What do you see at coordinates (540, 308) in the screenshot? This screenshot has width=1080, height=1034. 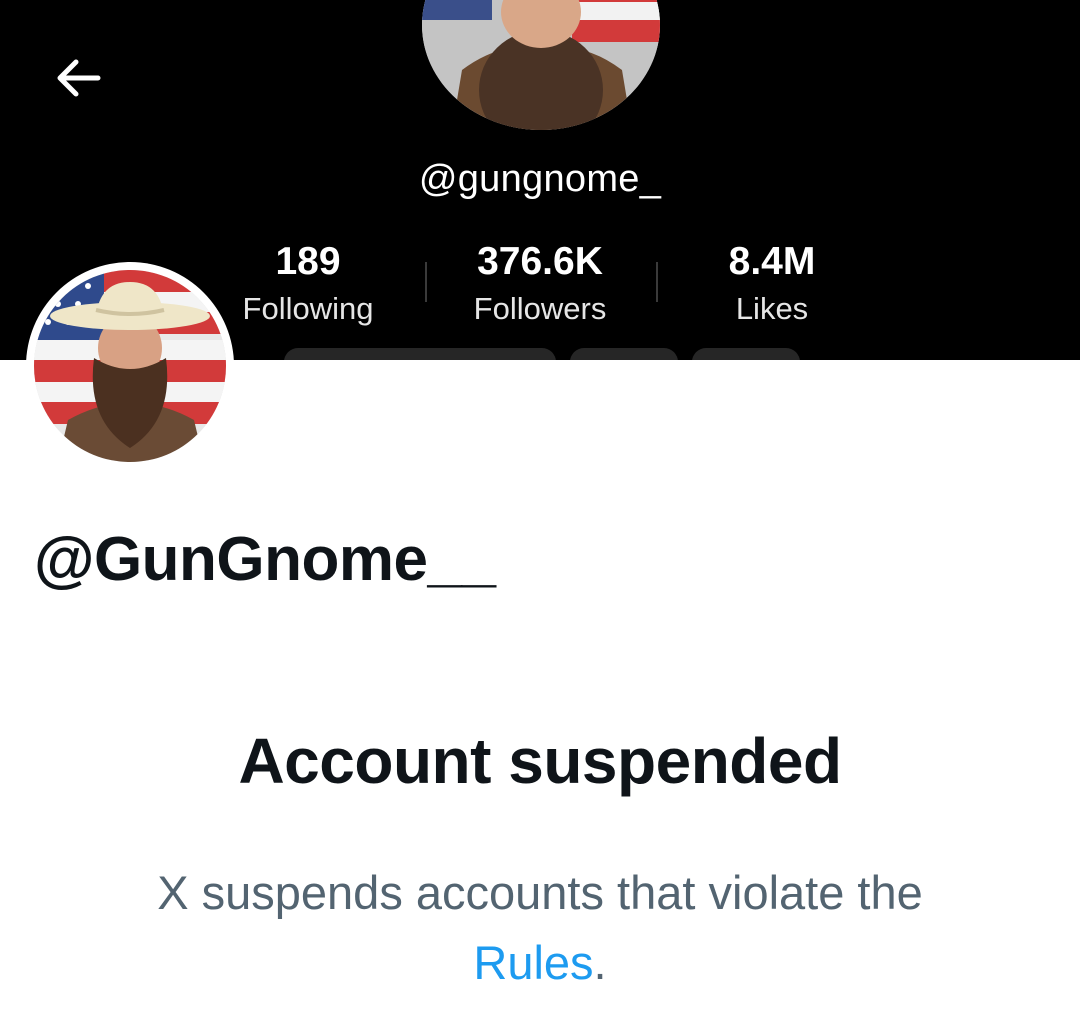 I see `stat-followers-label: Followers` at bounding box center [540, 308].